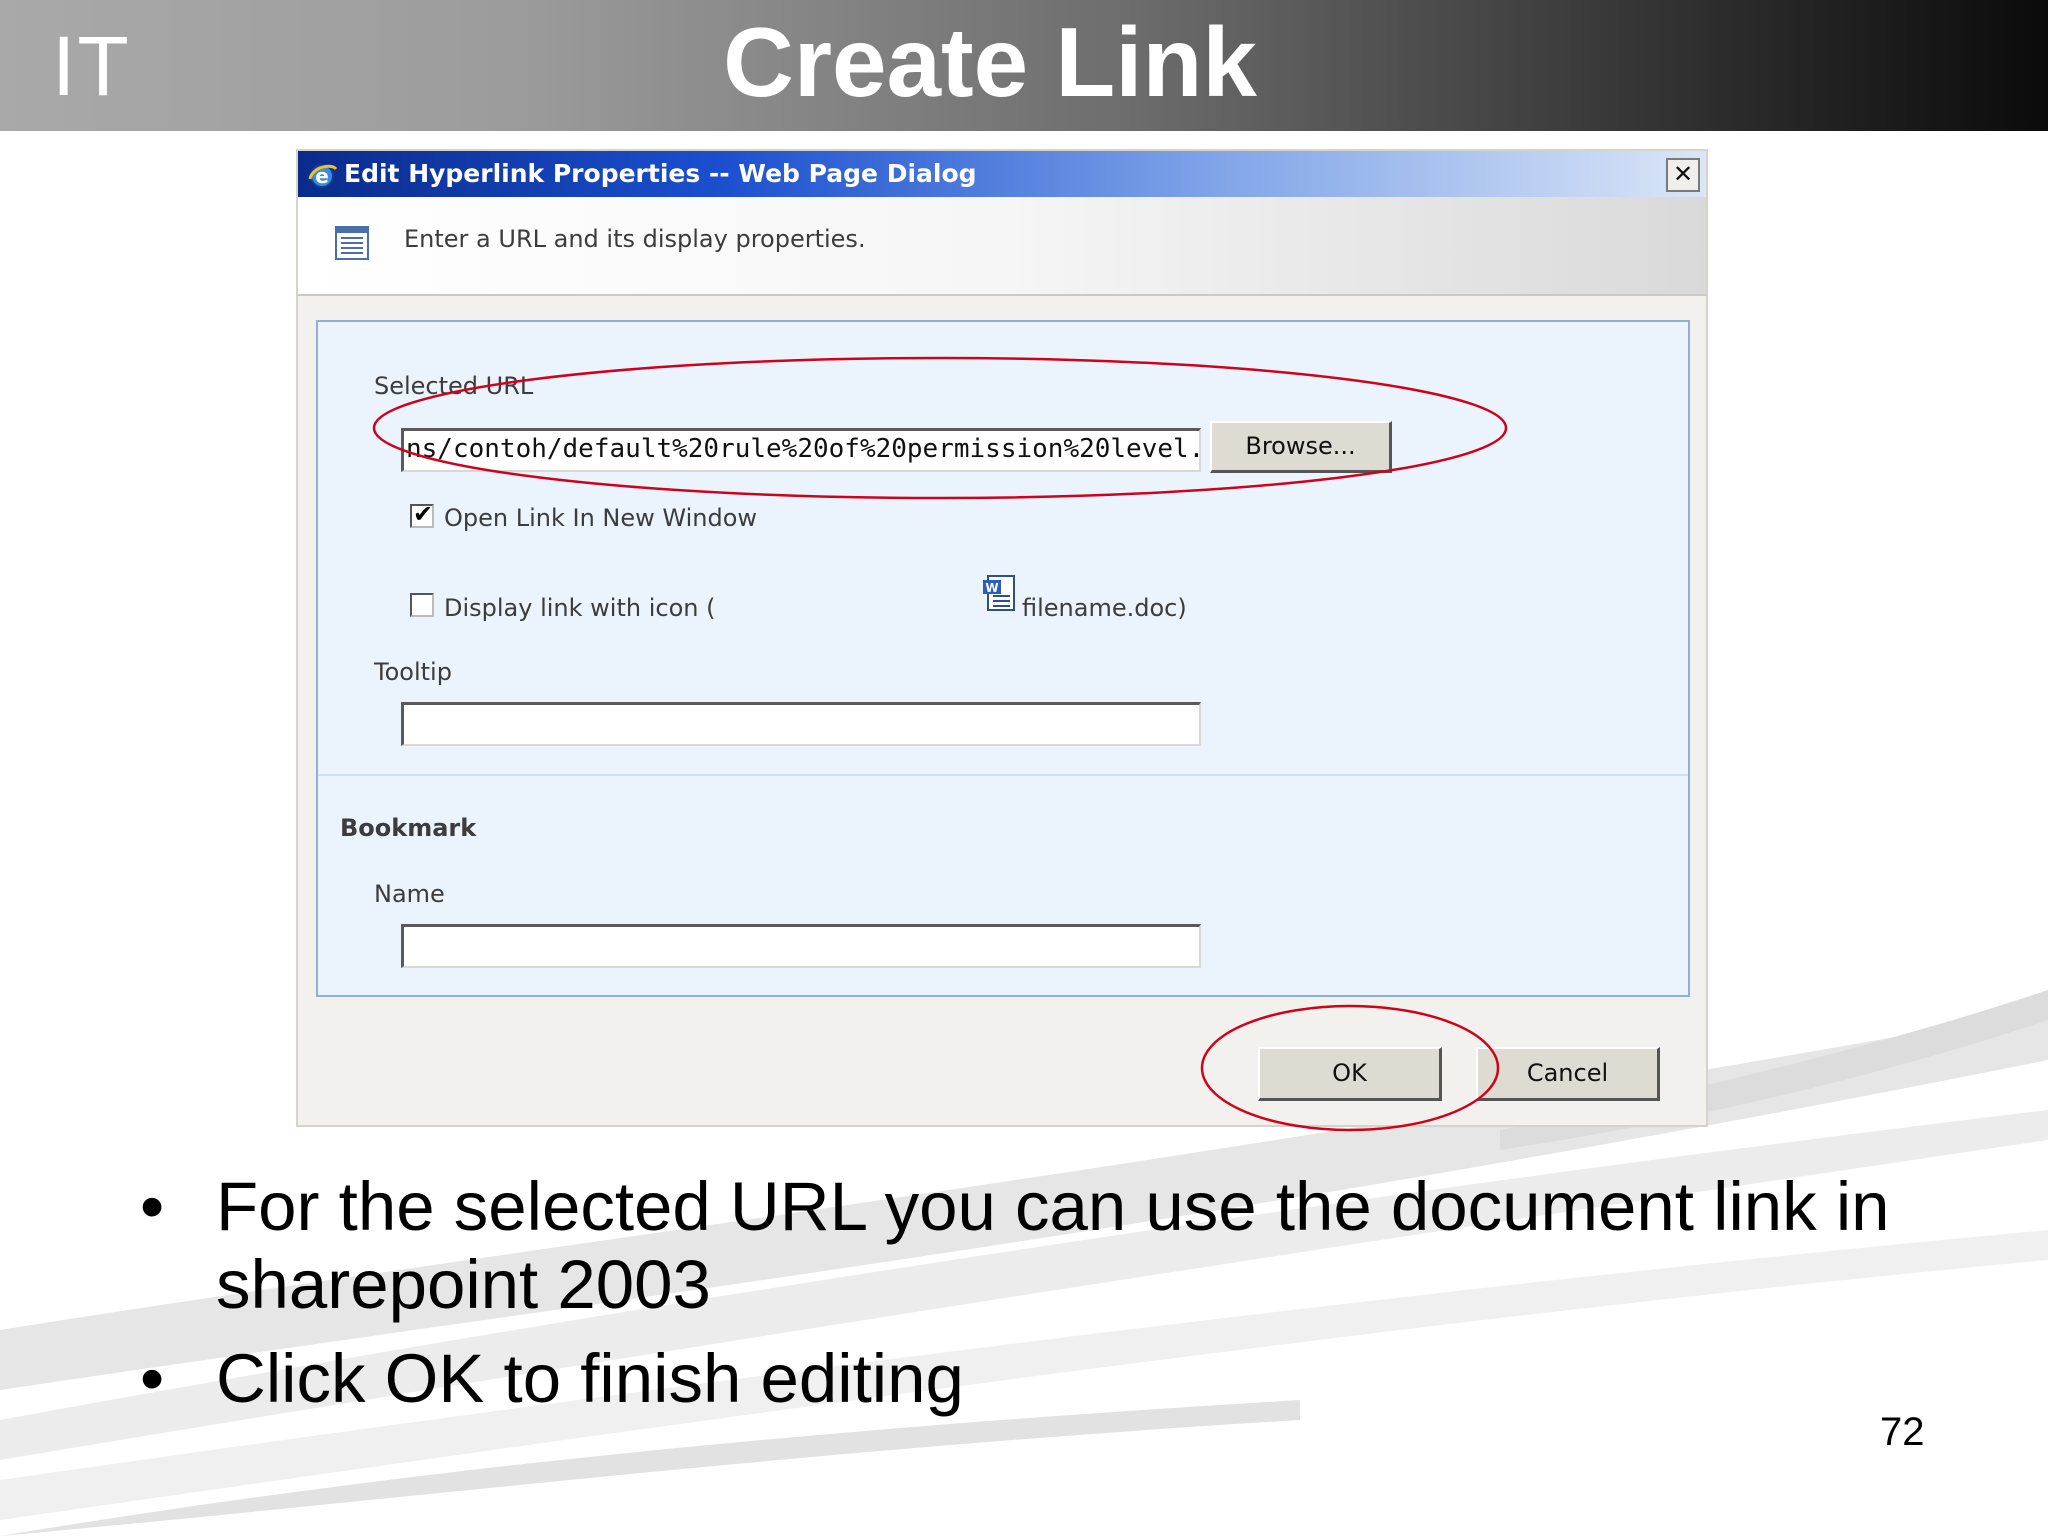  Describe the element at coordinates (91, 66) in the screenshot. I see `it-logo: IT` at that location.